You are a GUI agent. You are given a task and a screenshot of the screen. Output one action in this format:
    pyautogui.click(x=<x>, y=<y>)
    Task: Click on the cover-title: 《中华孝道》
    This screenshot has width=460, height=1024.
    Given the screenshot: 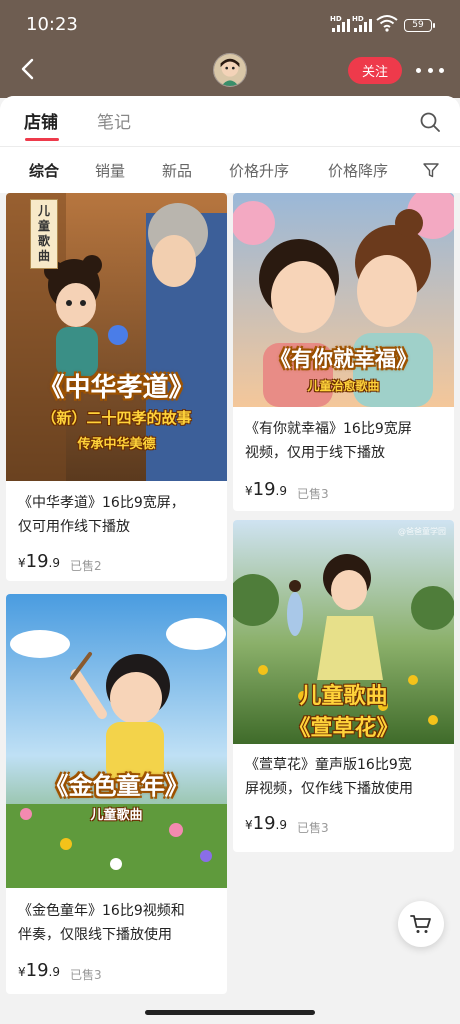 What is the action you would take?
    pyautogui.click(x=116, y=388)
    